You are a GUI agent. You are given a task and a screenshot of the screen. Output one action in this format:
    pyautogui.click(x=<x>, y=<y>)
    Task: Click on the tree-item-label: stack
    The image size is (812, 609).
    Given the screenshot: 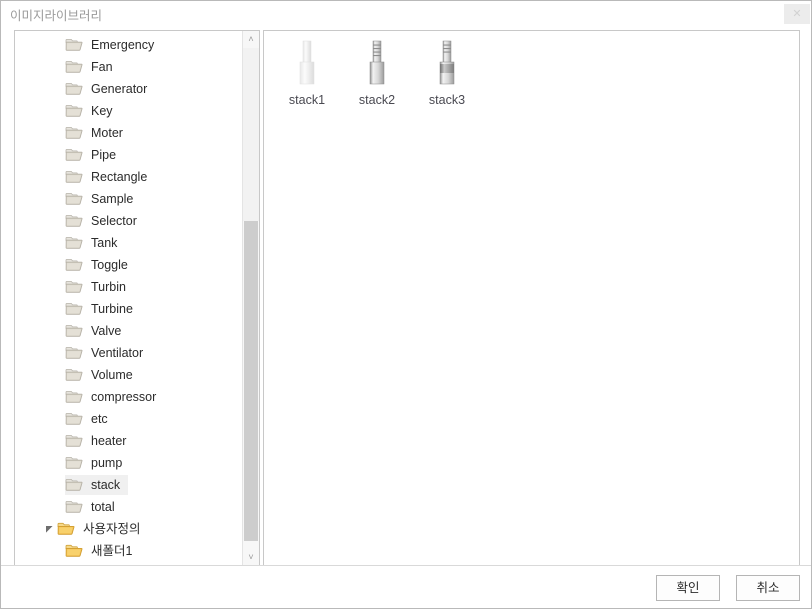 What is the action you would take?
    pyautogui.click(x=106, y=485)
    